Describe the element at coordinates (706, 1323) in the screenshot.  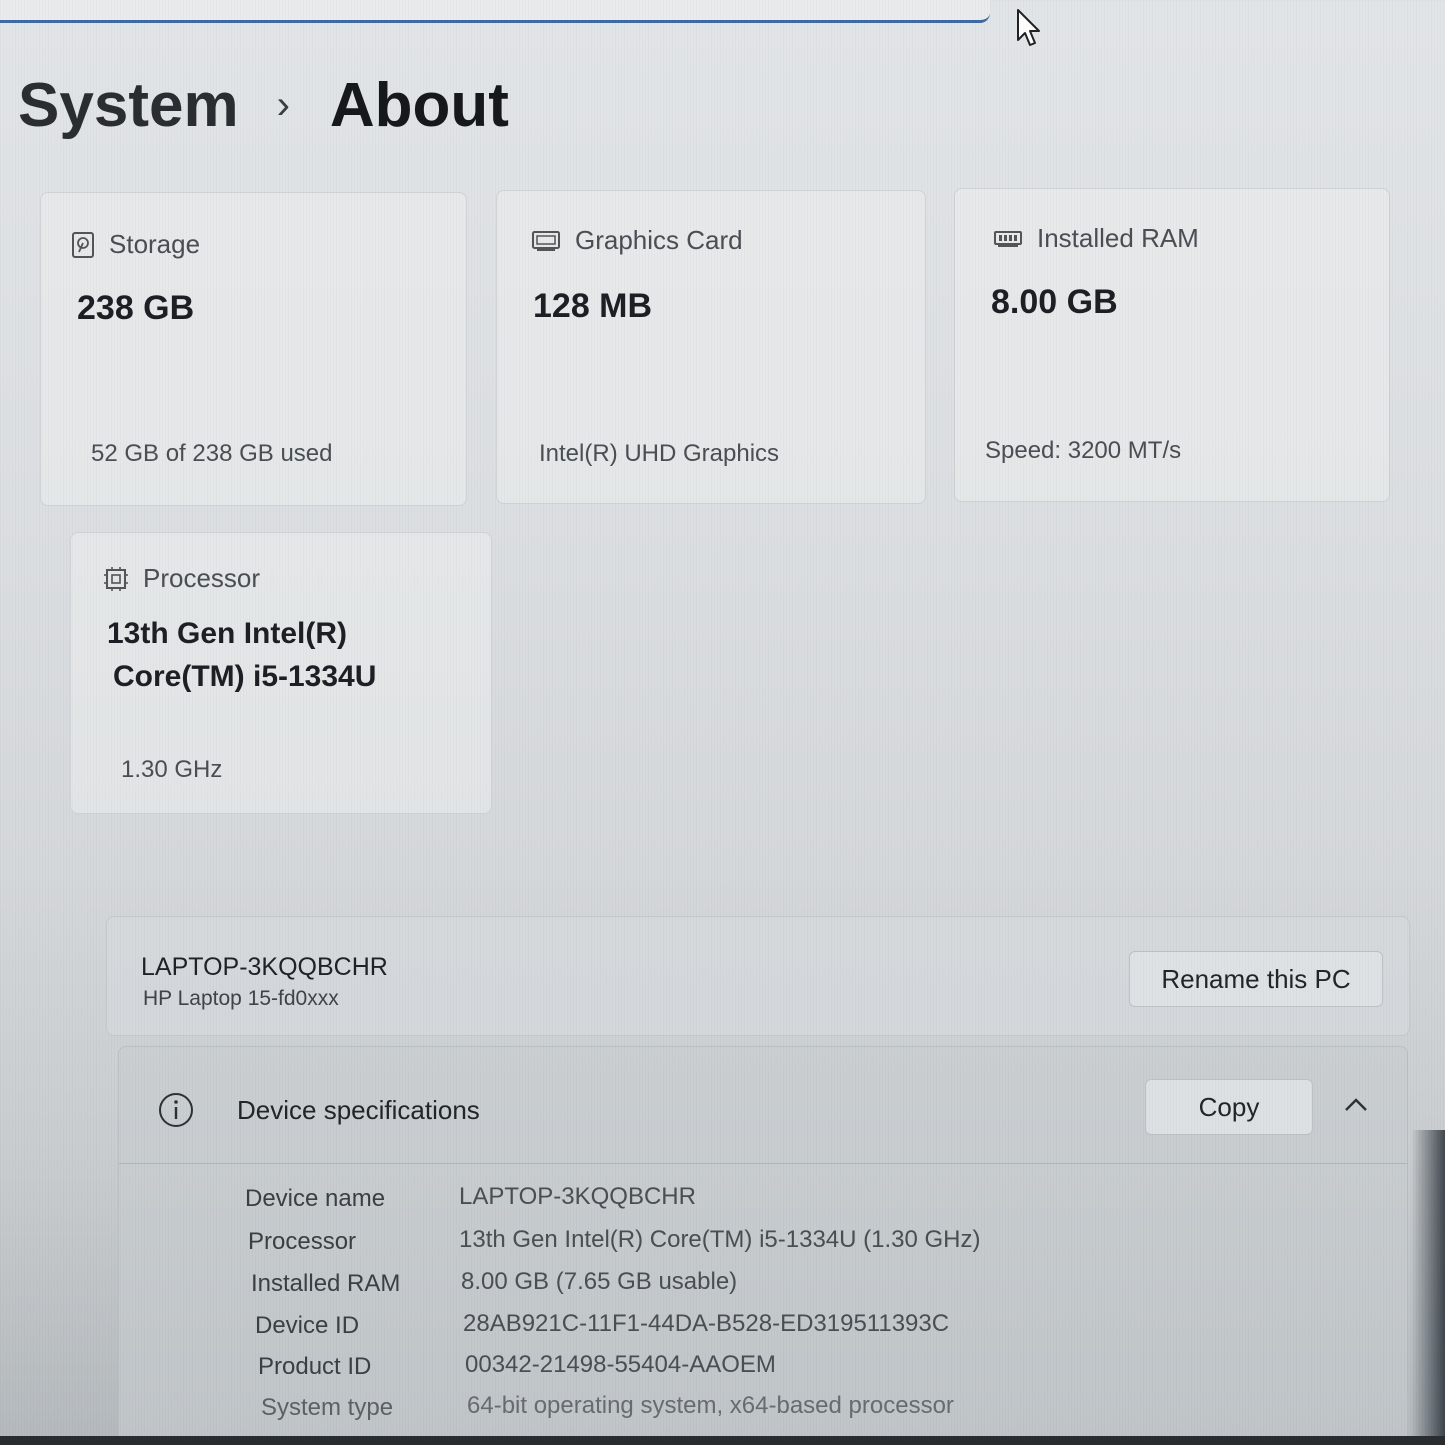
I see `spec-value-device-id: 28AB921C-11F1-44DA-B528-ED319511393C` at that location.